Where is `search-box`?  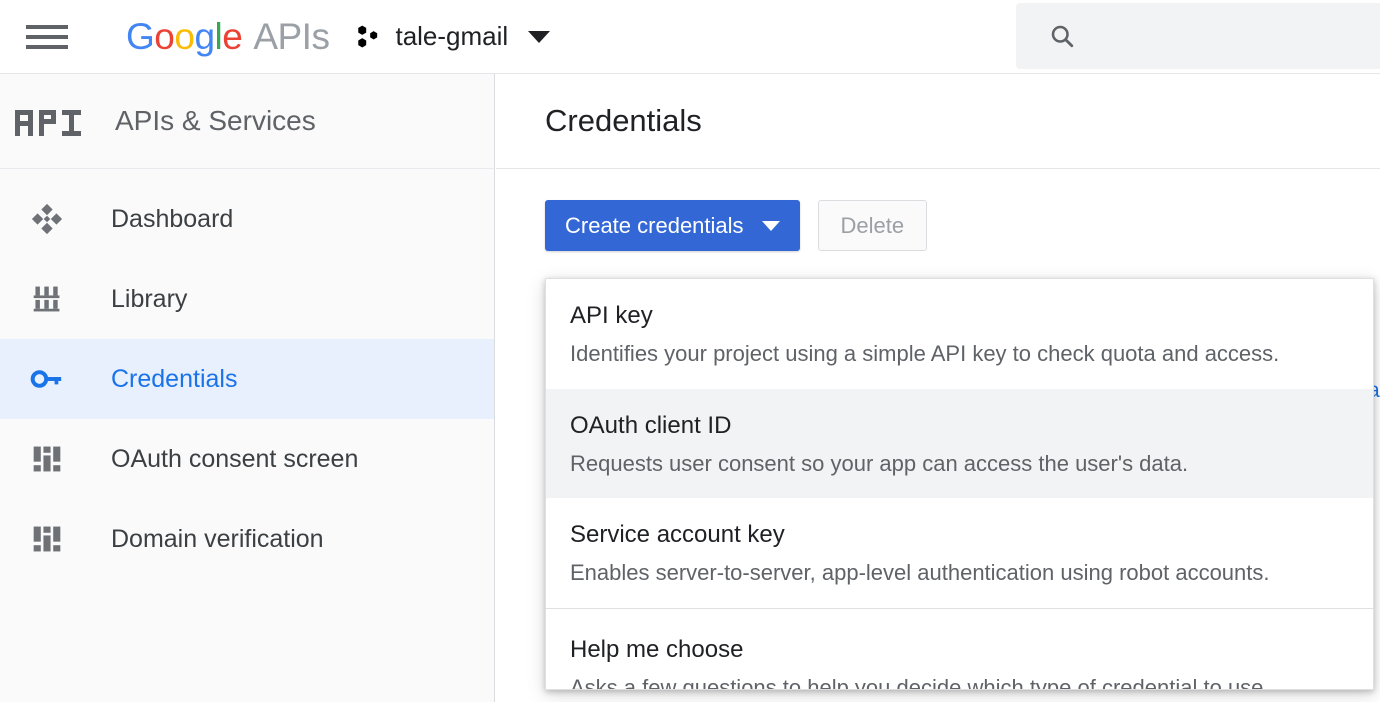 search-box is located at coordinates (1198, 36).